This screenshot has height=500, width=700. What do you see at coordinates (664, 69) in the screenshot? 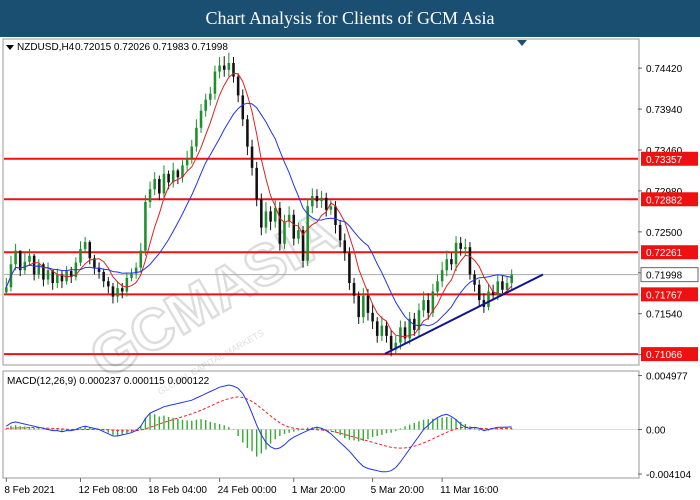
I see `price-tick-label: 0.74420` at bounding box center [664, 69].